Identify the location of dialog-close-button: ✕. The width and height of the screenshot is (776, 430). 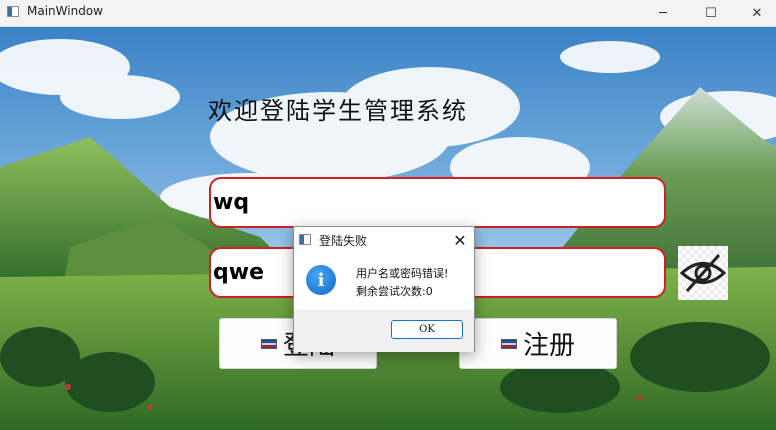
(460, 240).